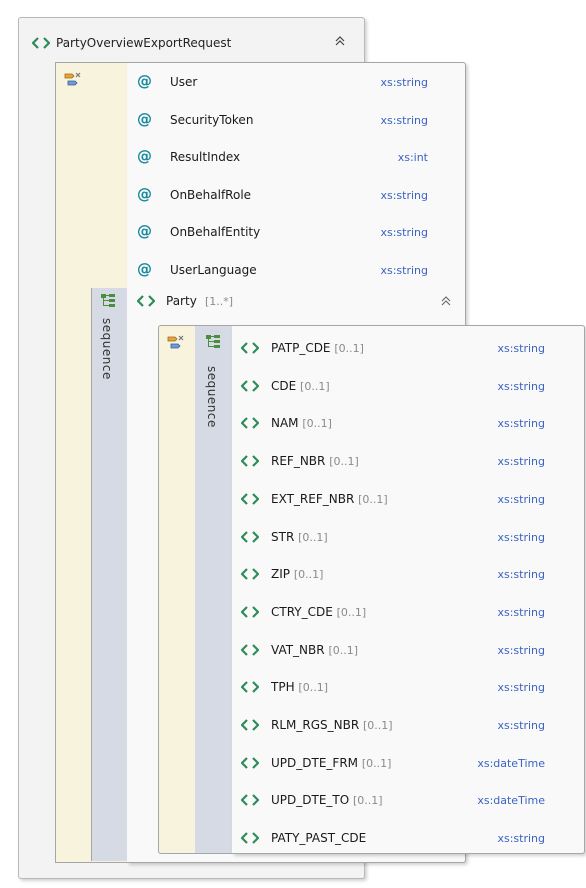 The width and height of the screenshot is (586, 888). I want to click on element-label: ZIP [0..1], so click(297, 574).